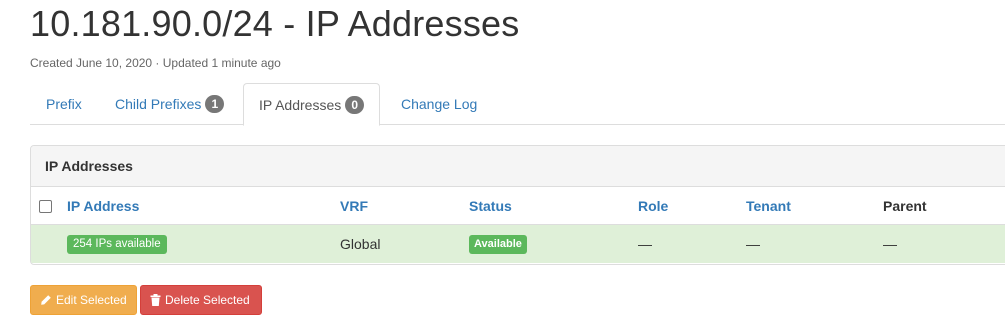 The width and height of the screenshot is (1005, 334). I want to click on page-title: 10.181.90.0/24 - IP Addresses, so click(275, 23).